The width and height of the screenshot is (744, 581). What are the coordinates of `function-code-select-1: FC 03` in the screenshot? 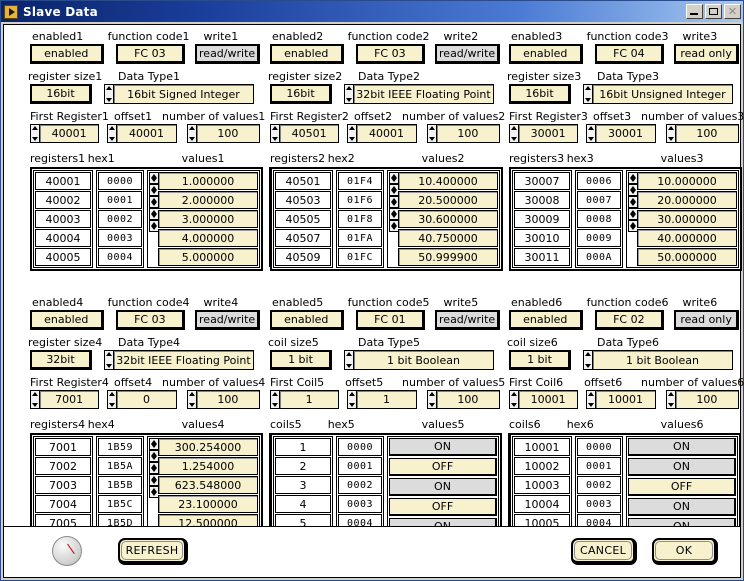 It's located at (150, 54).